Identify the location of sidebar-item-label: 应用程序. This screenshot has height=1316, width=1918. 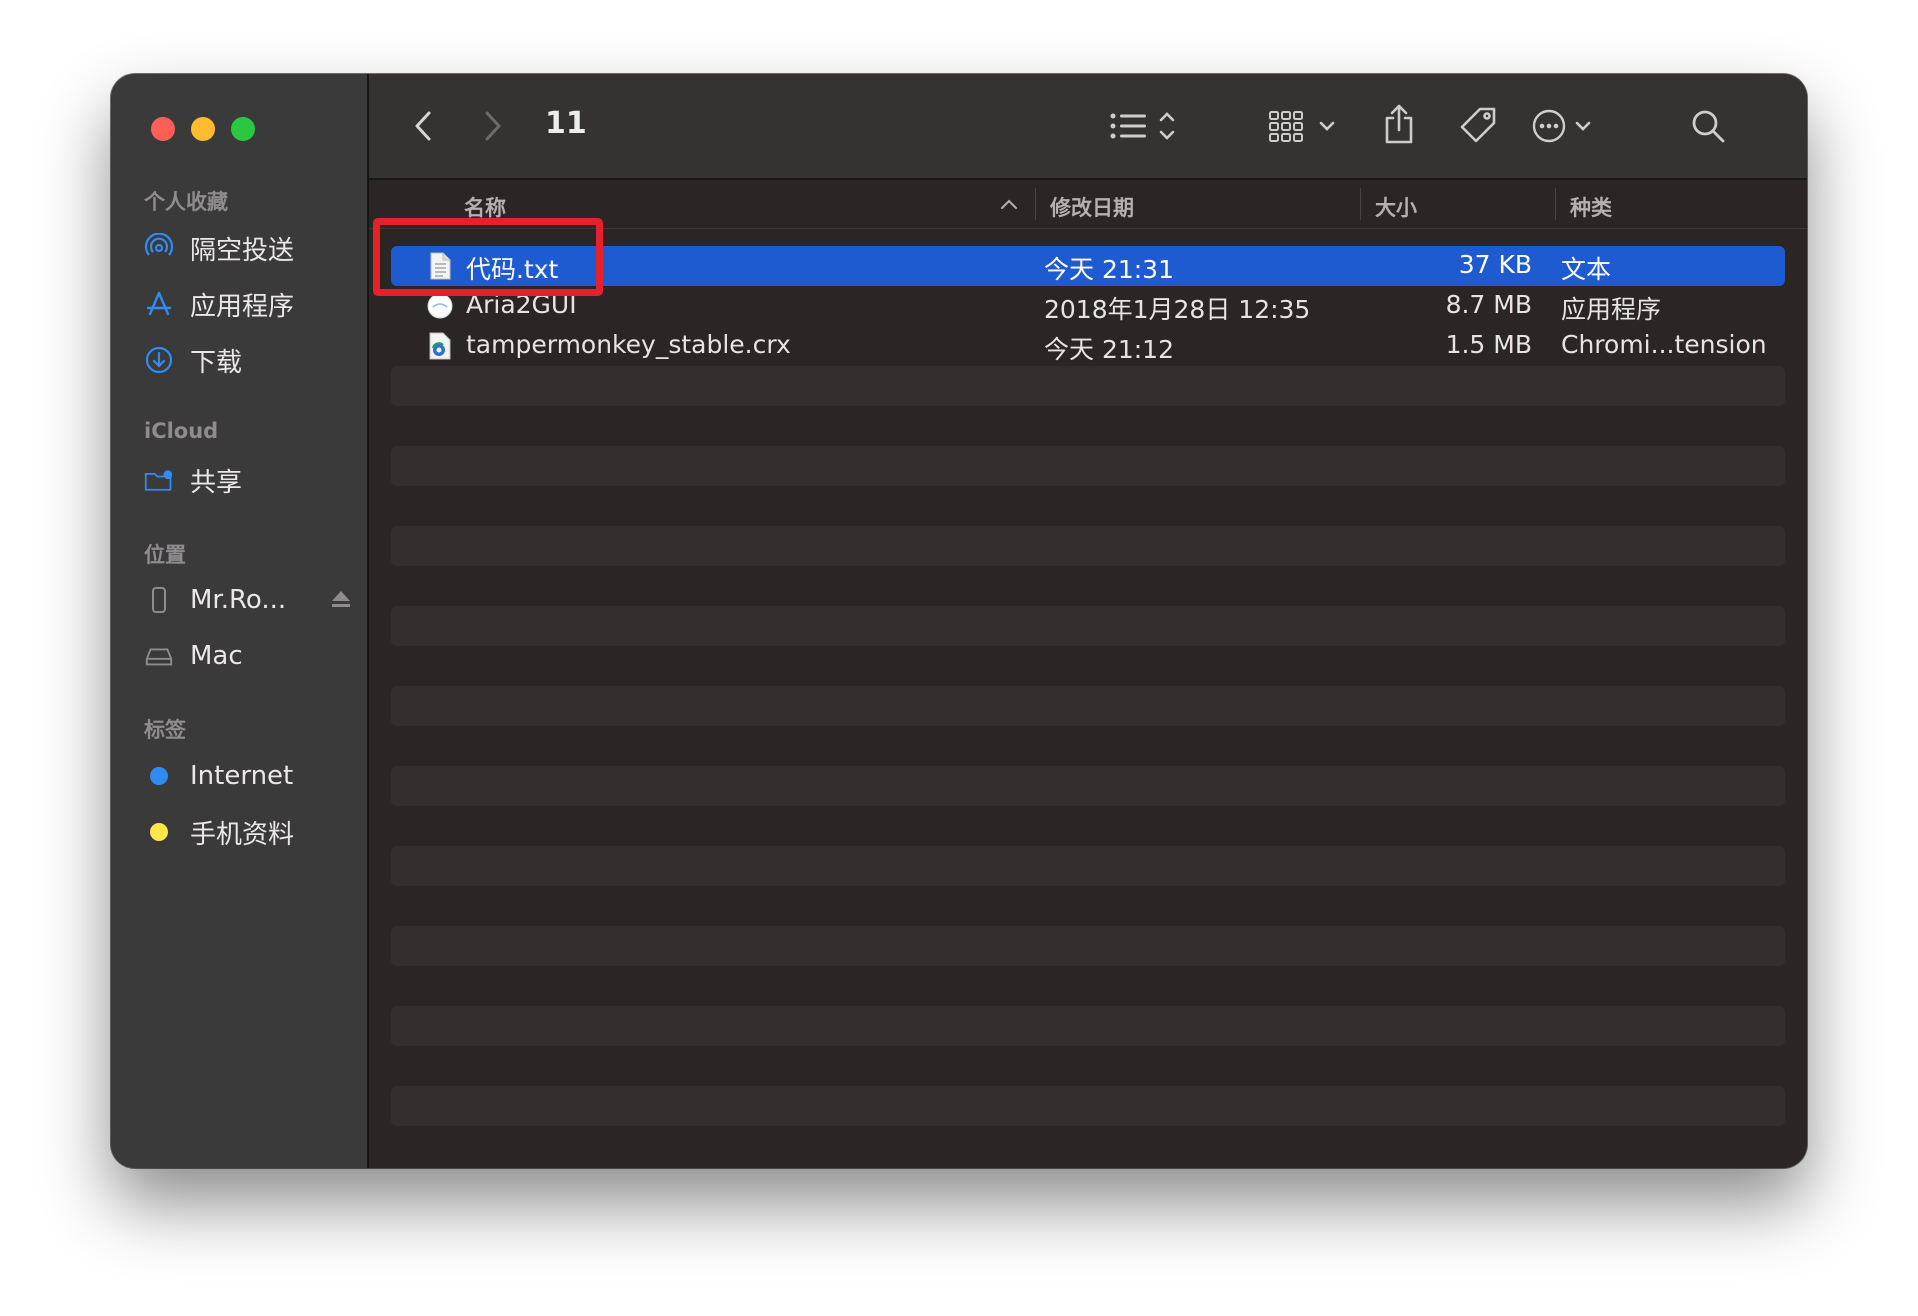
(242, 306).